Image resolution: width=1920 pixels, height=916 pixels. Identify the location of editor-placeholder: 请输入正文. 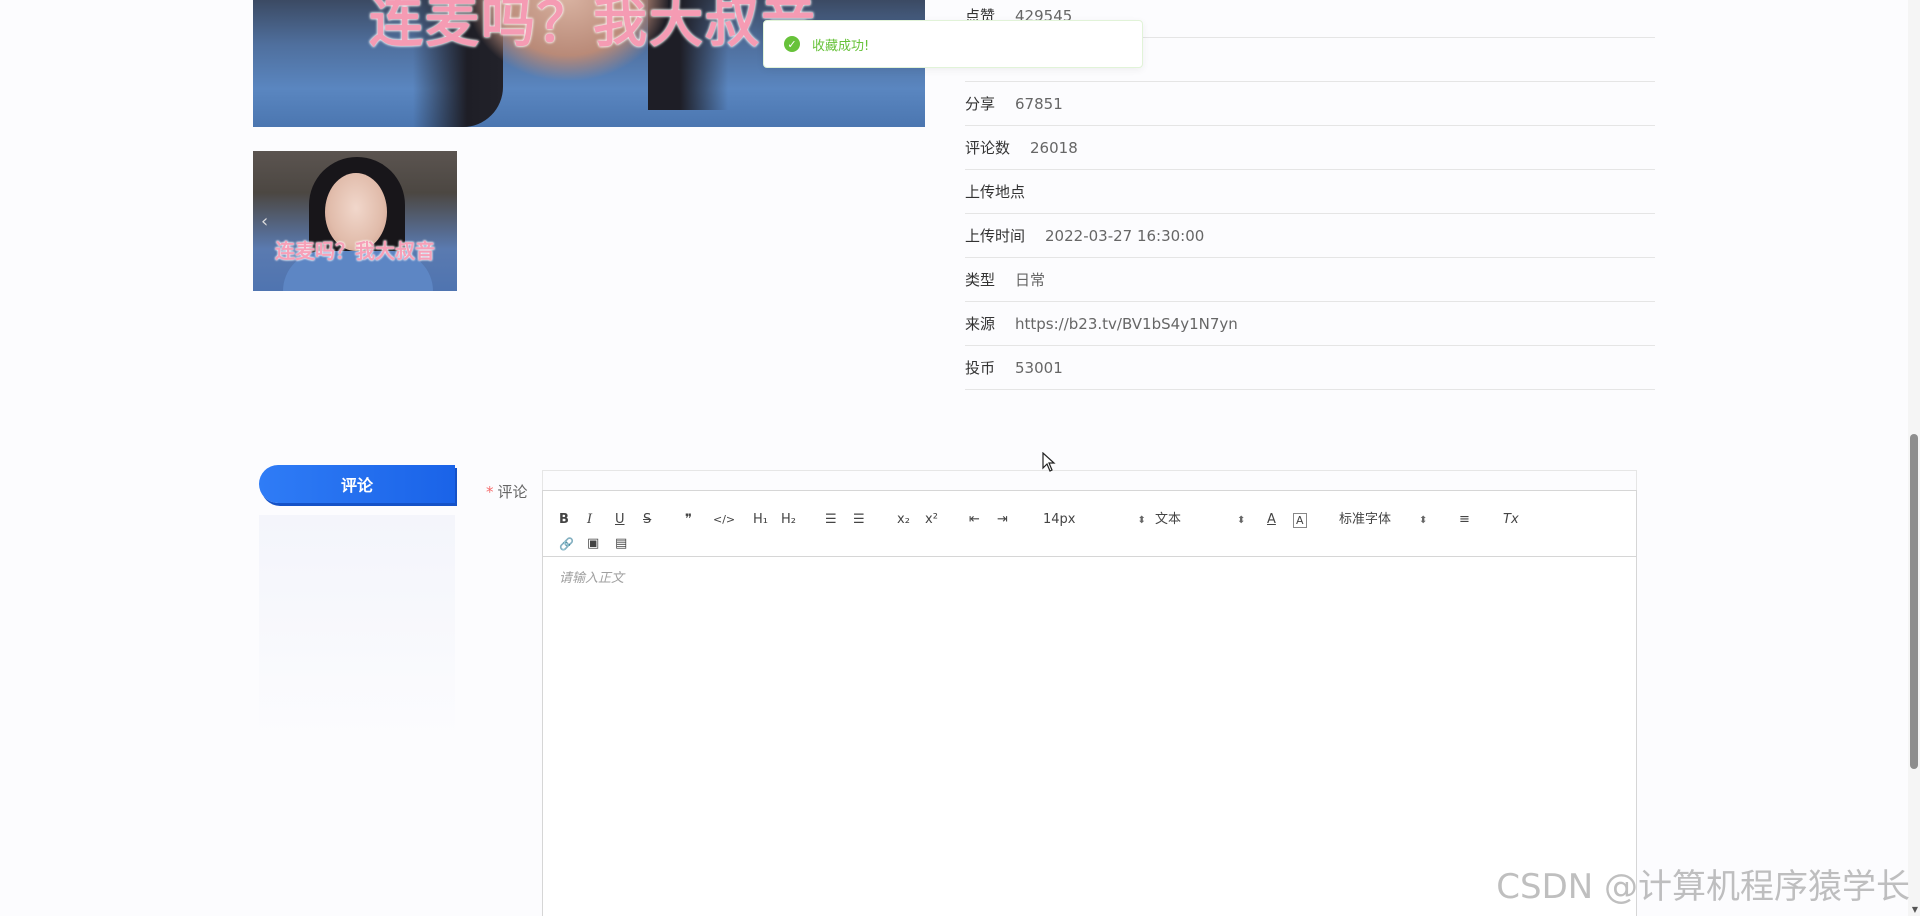
(592, 578).